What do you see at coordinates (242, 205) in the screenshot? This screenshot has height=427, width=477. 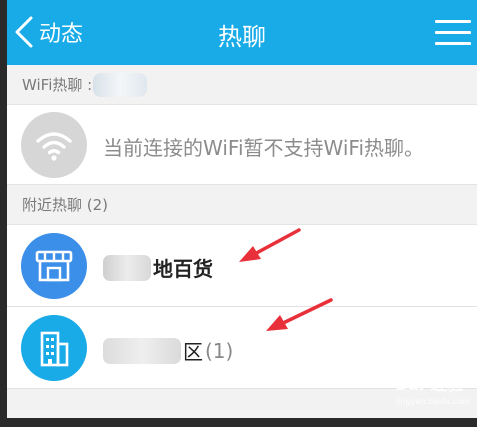 I see `nearby-section-header: 附近热聊 (2)` at bounding box center [242, 205].